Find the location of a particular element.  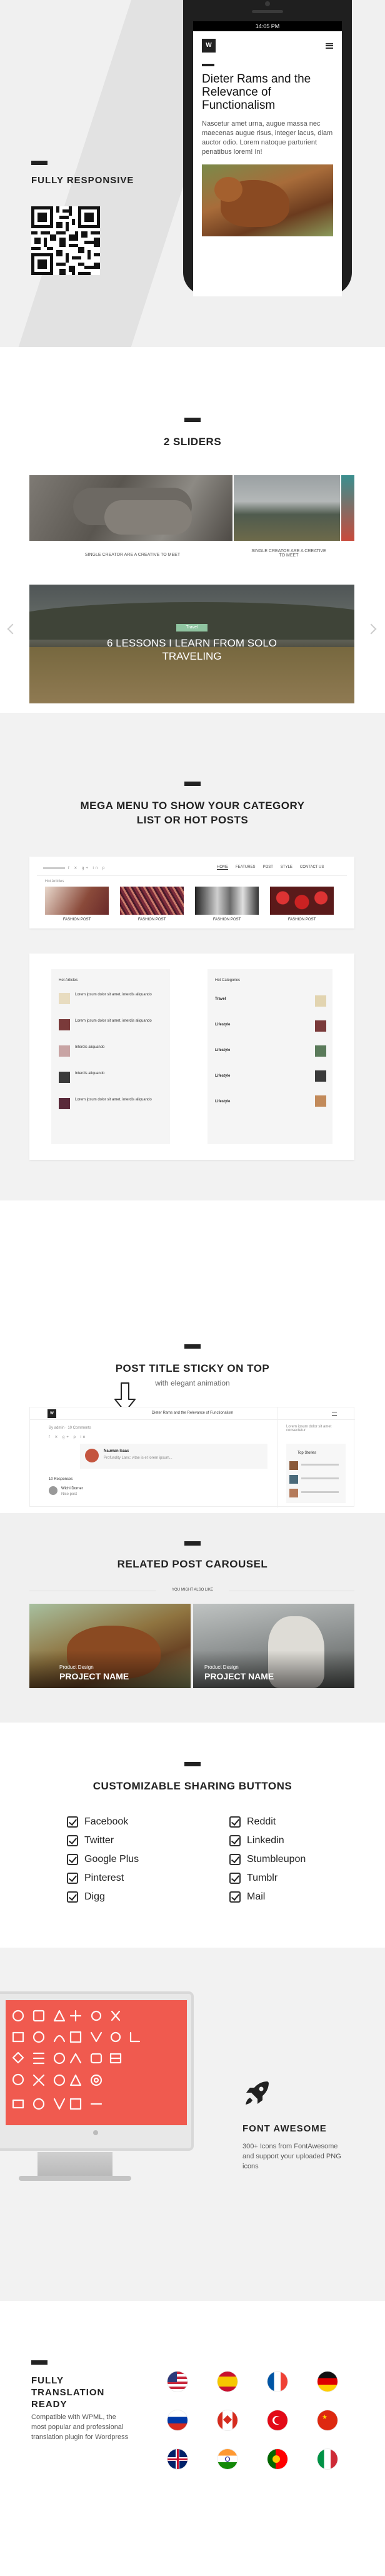

category-name: Travel is located at coordinates (220, 999).